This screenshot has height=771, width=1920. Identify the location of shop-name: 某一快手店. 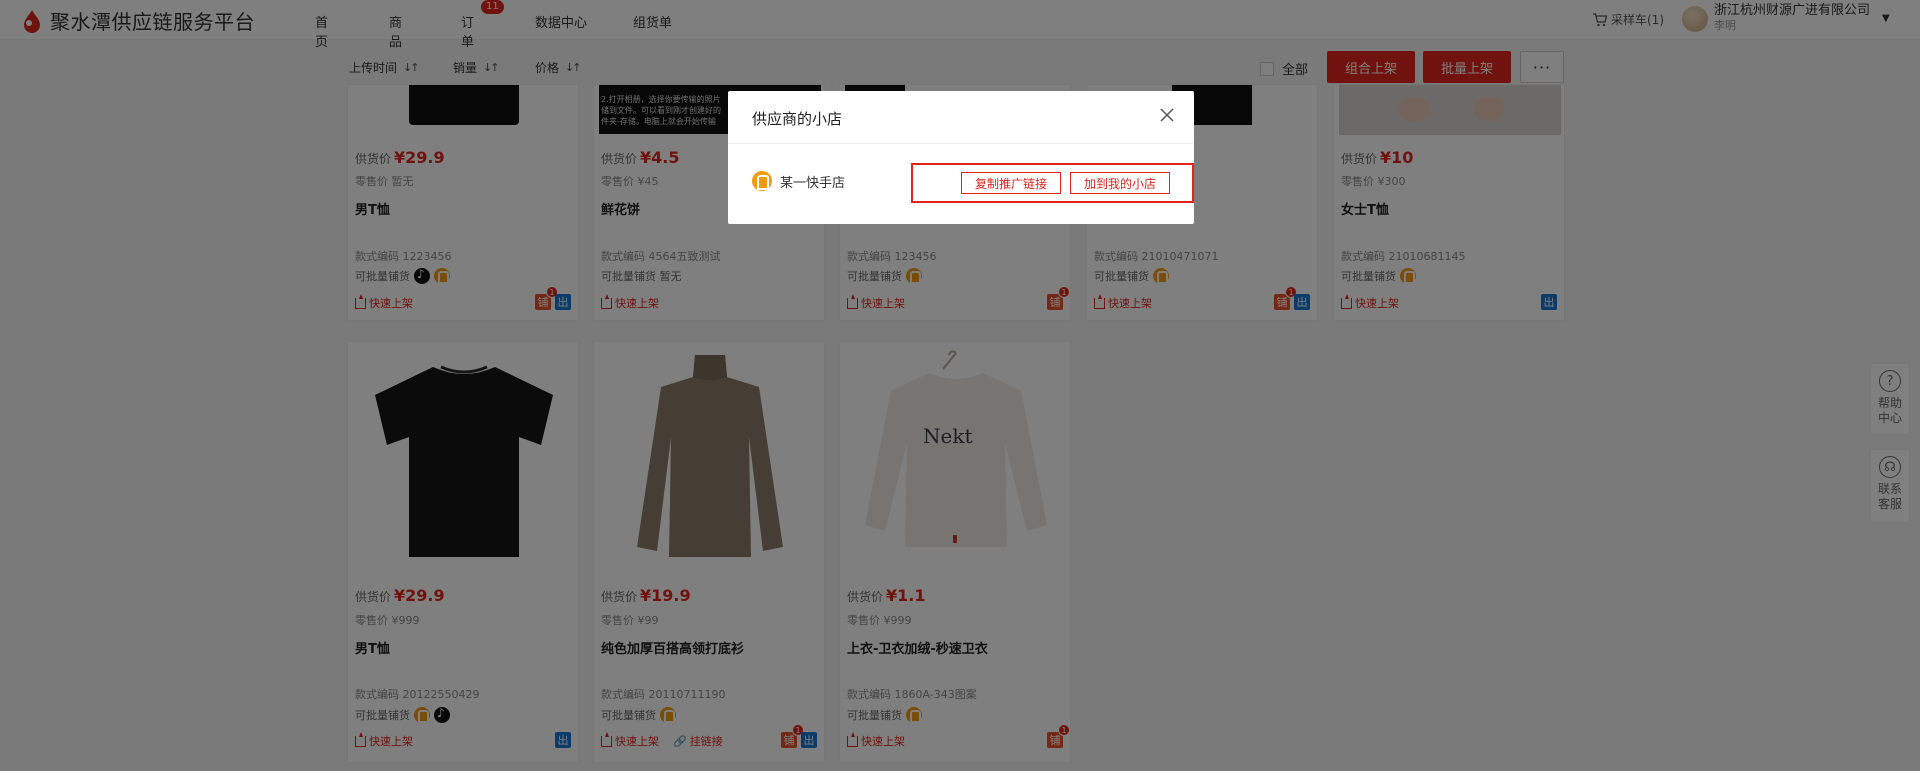
(813, 183).